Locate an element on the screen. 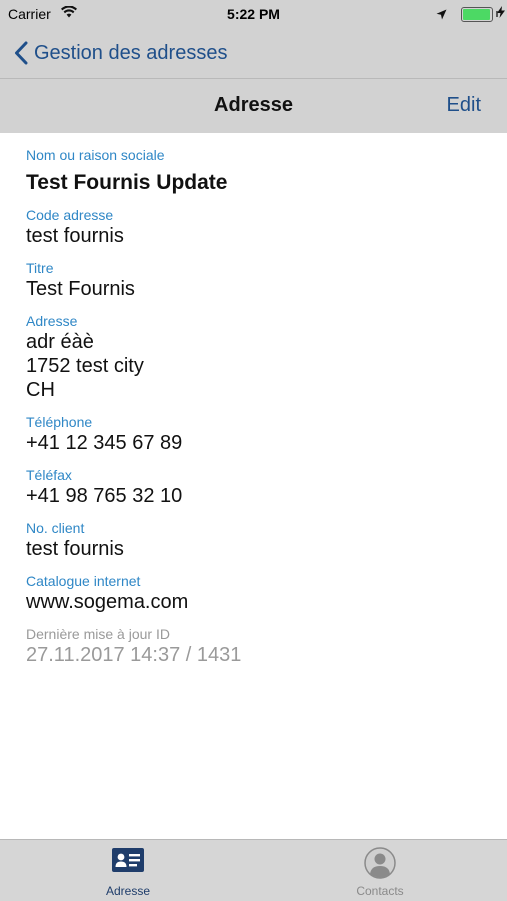  field-catalogue-label: Catalogue internet is located at coordinates (83, 581).